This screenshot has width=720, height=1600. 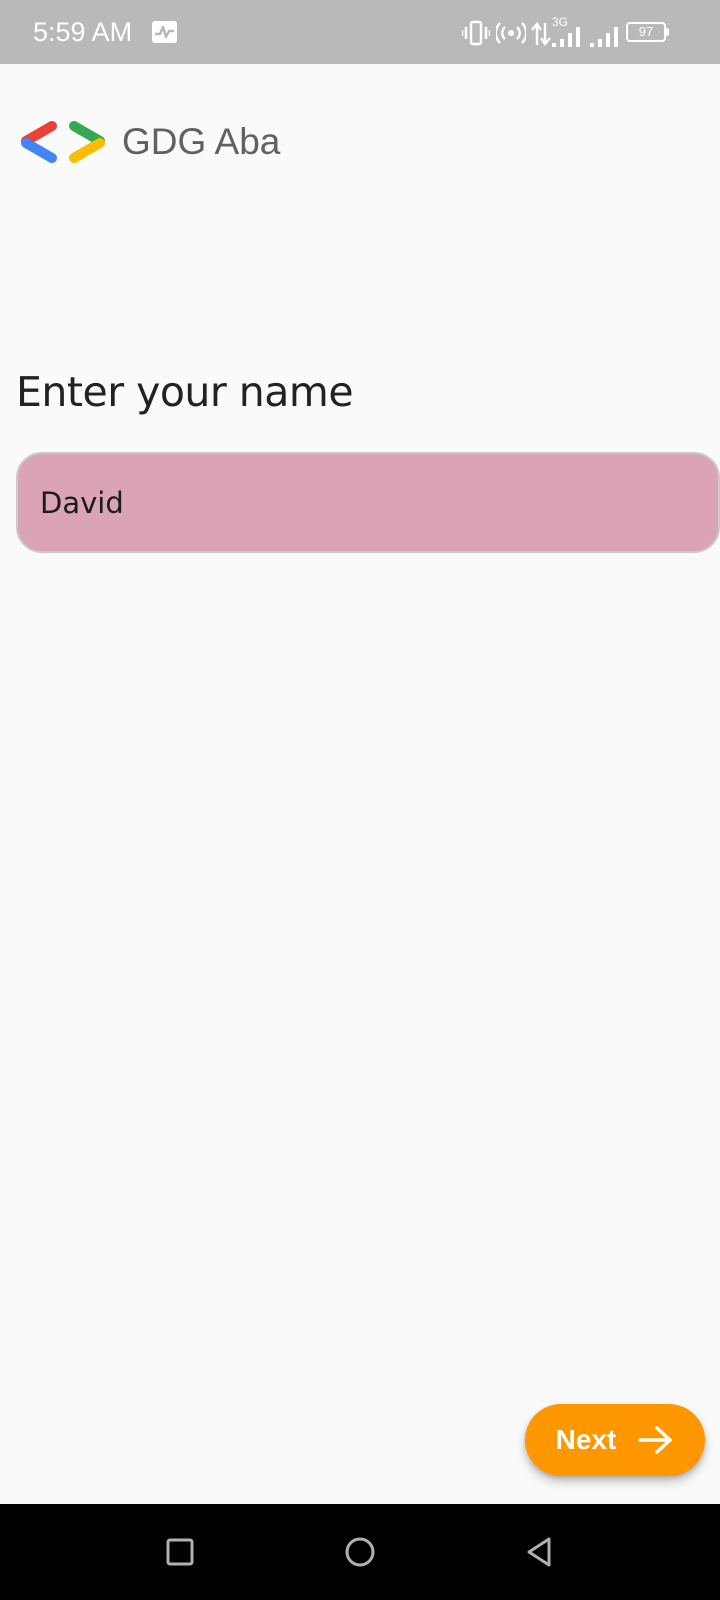 What do you see at coordinates (667, 32) in the screenshot?
I see `battery-tip` at bounding box center [667, 32].